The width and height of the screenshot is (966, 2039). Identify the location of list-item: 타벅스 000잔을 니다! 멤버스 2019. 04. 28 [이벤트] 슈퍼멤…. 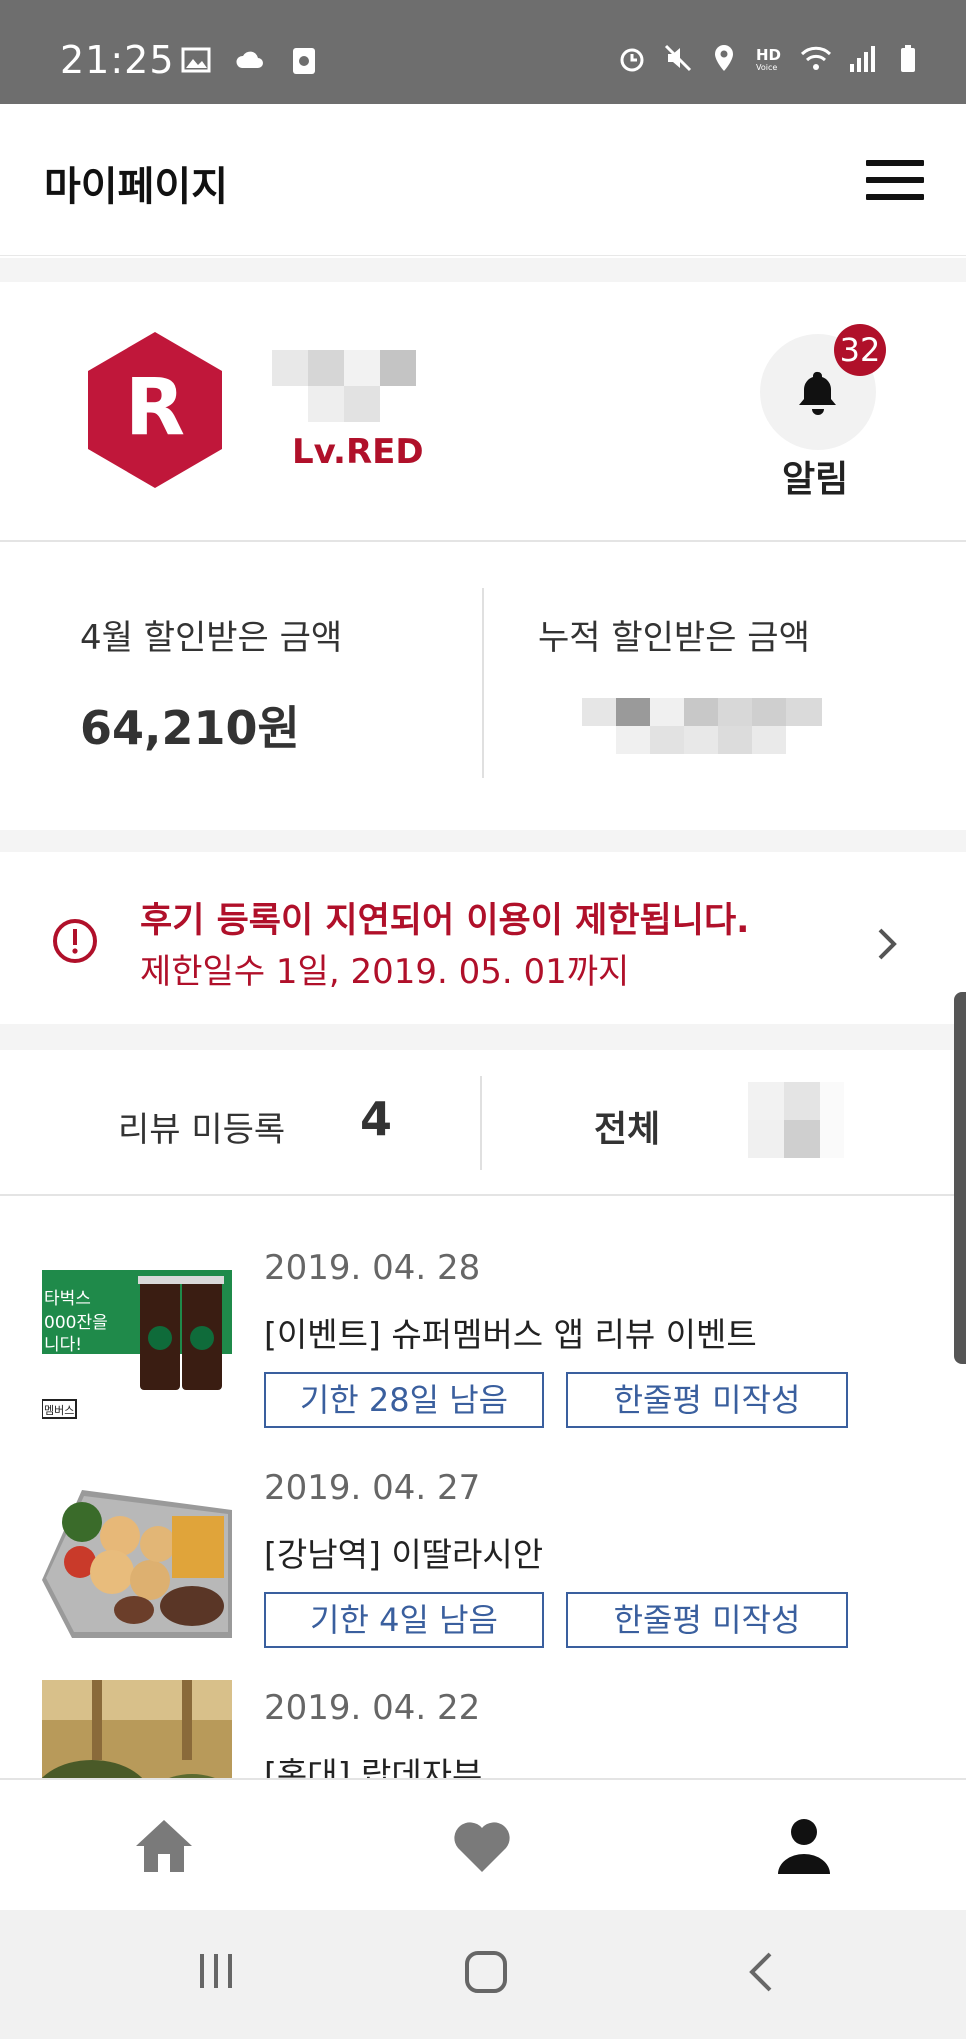
(483, 1313).